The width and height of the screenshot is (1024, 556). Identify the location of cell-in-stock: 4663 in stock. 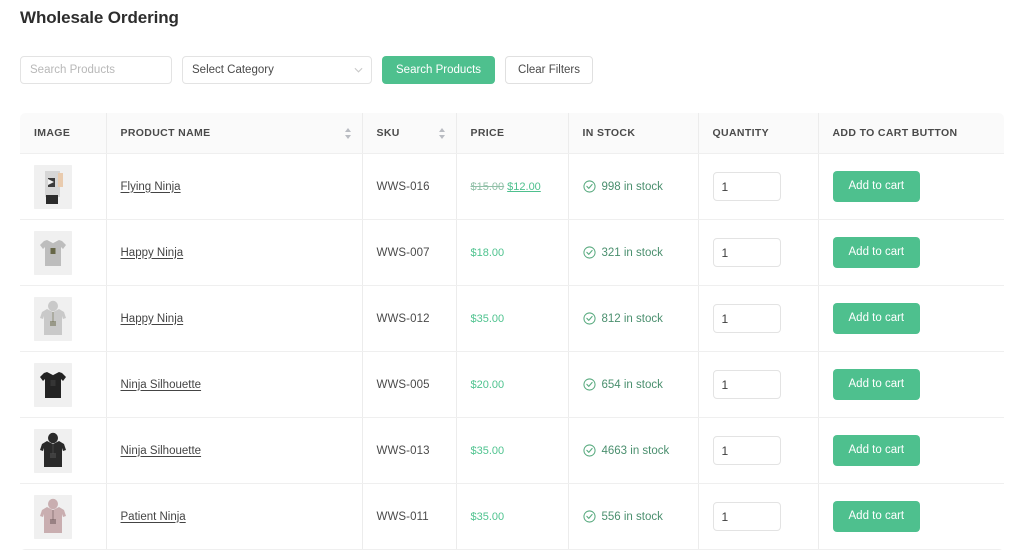
(632, 450).